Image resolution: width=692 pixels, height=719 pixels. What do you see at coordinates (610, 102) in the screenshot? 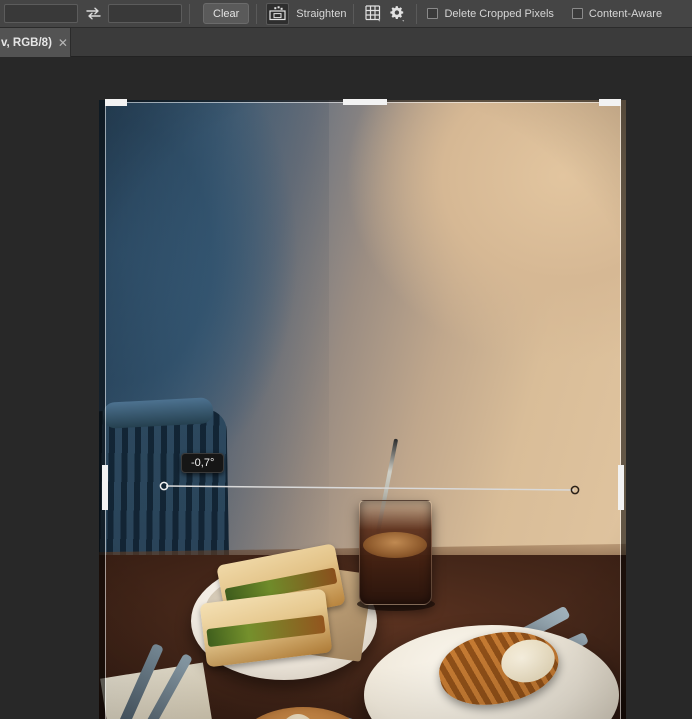
I see `crop-handle-top-right` at bounding box center [610, 102].